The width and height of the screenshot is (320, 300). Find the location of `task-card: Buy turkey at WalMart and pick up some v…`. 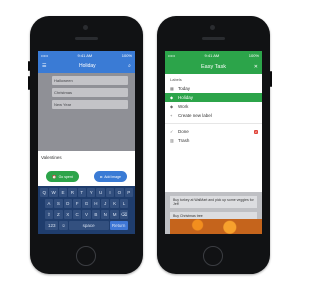

task-card: Buy turkey at WalMart and pick up some v… is located at coordinates (213, 202).